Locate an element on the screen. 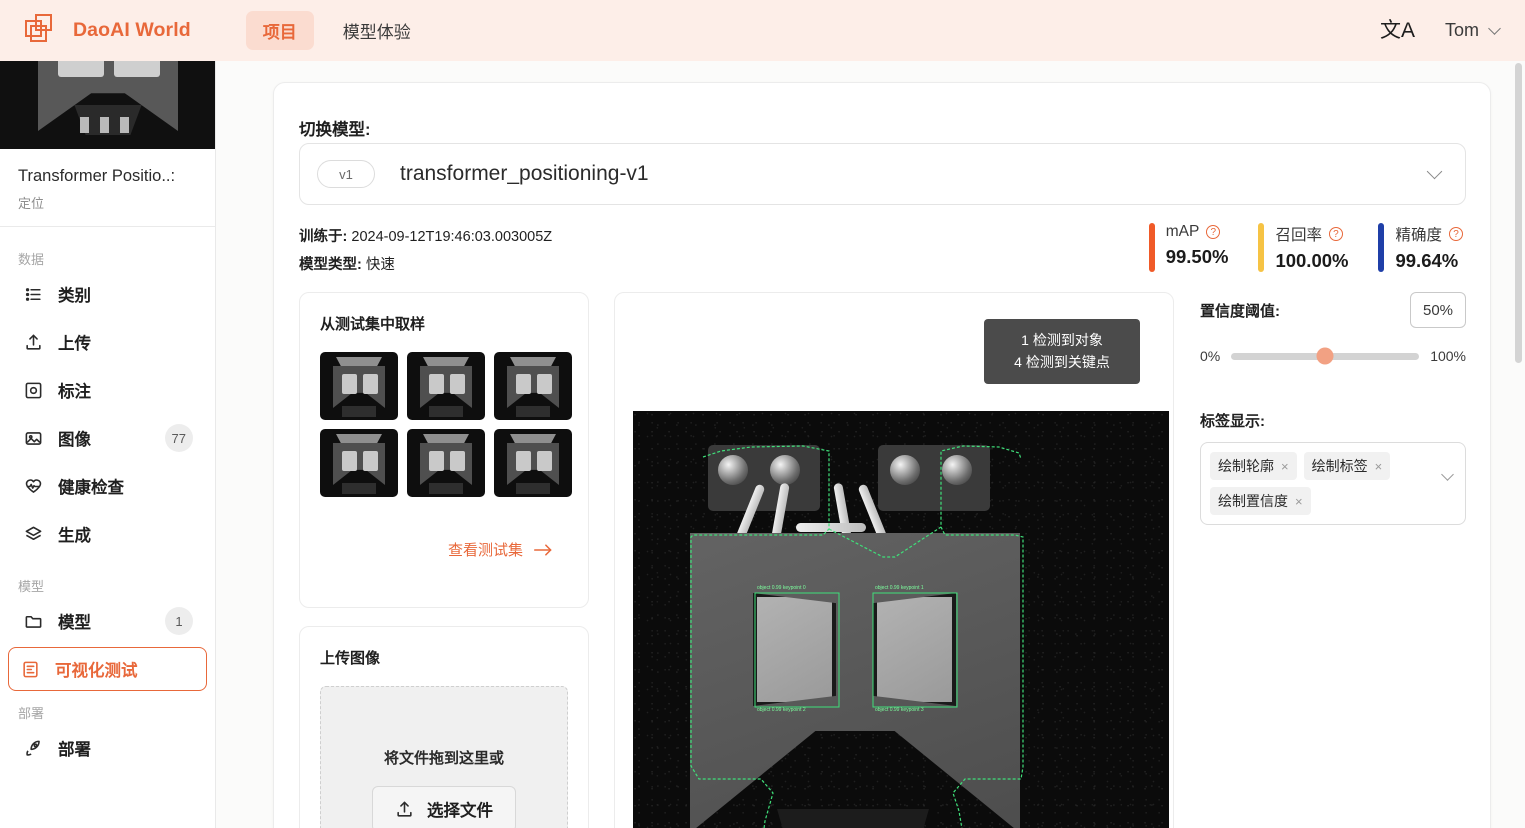  sidebar-item-label: 图像 is located at coordinates (74, 440).